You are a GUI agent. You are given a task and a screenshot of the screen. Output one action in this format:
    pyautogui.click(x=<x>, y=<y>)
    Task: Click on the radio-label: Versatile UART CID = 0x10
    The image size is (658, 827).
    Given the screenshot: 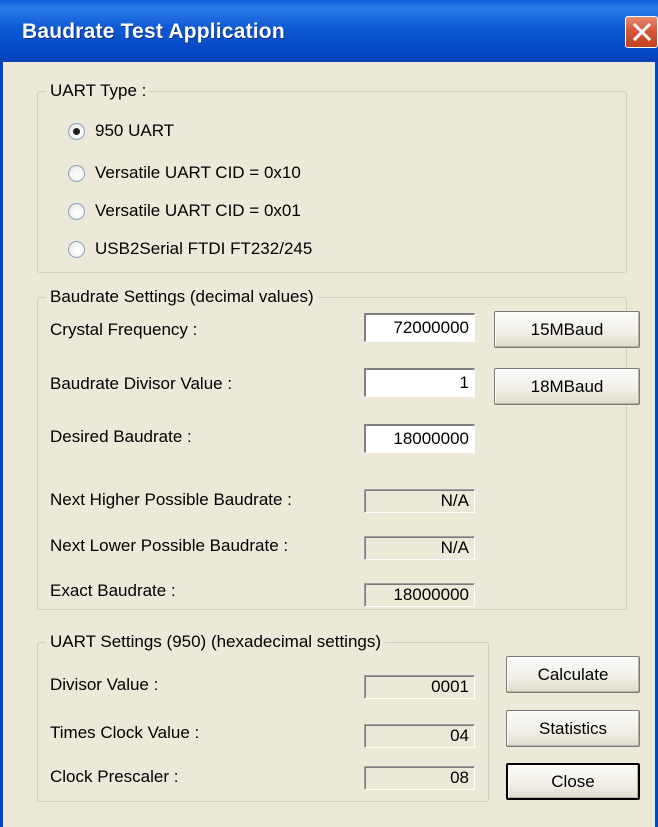 What is the action you would take?
    pyautogui.click(x=198, y=172)
    